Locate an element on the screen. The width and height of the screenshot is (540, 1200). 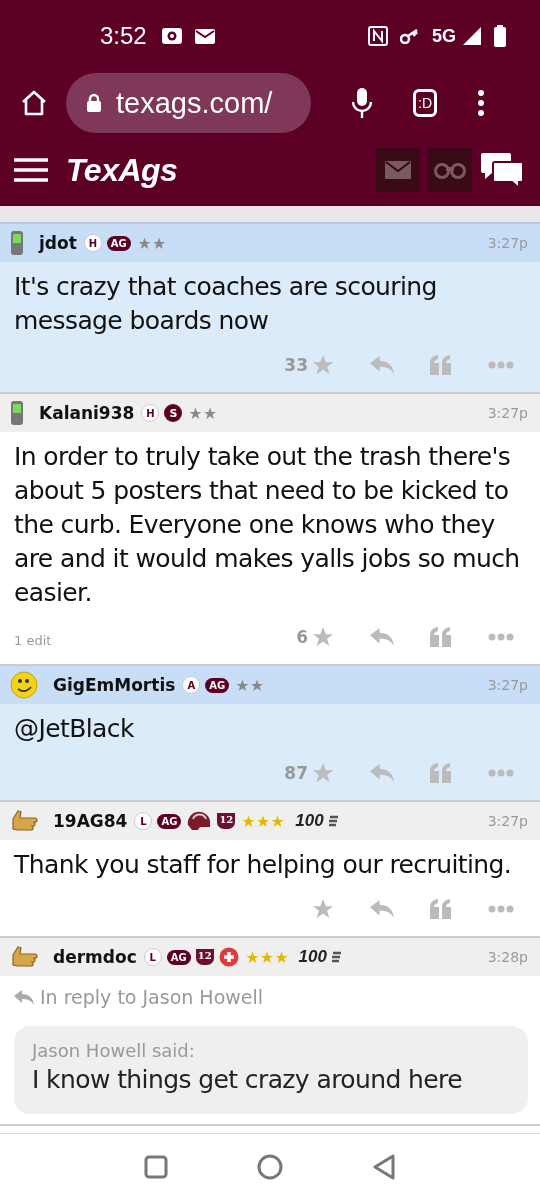
like-button is located at coordinates (323, 909).